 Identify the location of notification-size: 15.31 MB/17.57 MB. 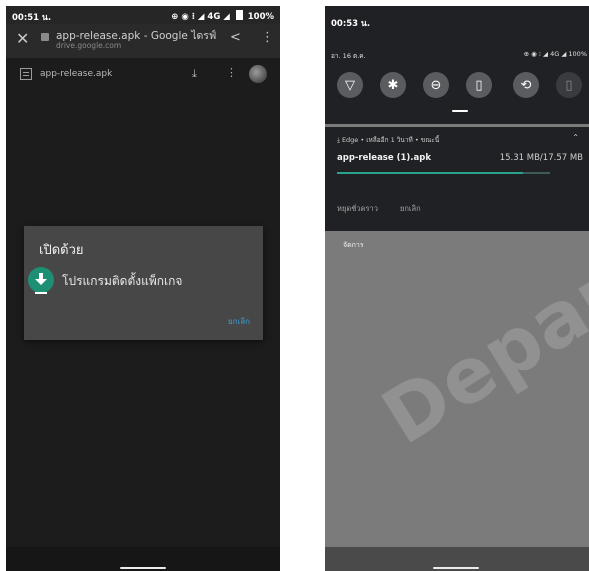
(541, 158).